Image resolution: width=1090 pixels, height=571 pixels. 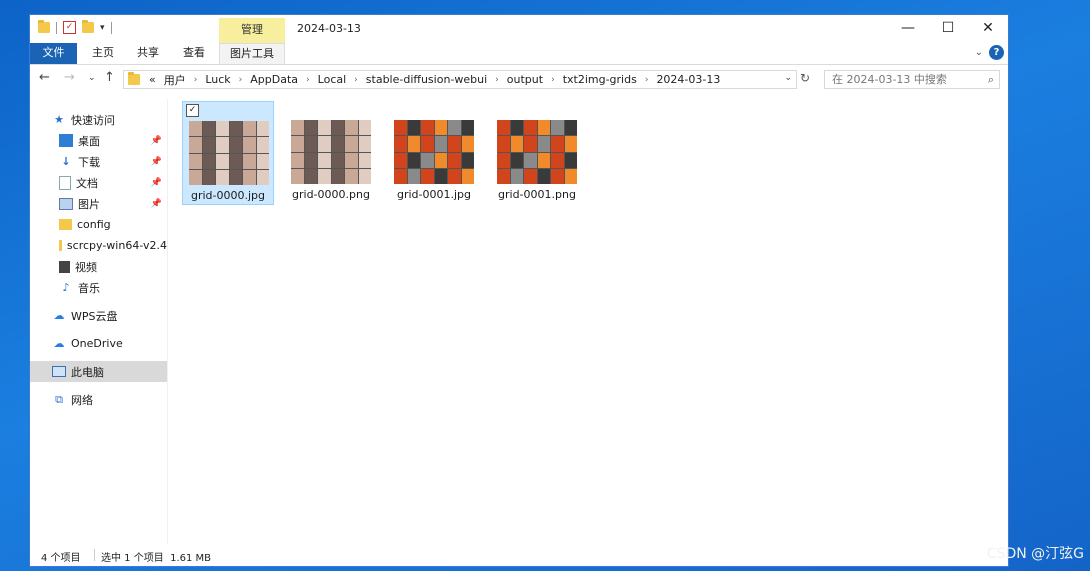 What do you see at coordinates (59, 371) in the screenshot?
I see `this-pc-icon` at bounding box center [59, 371].